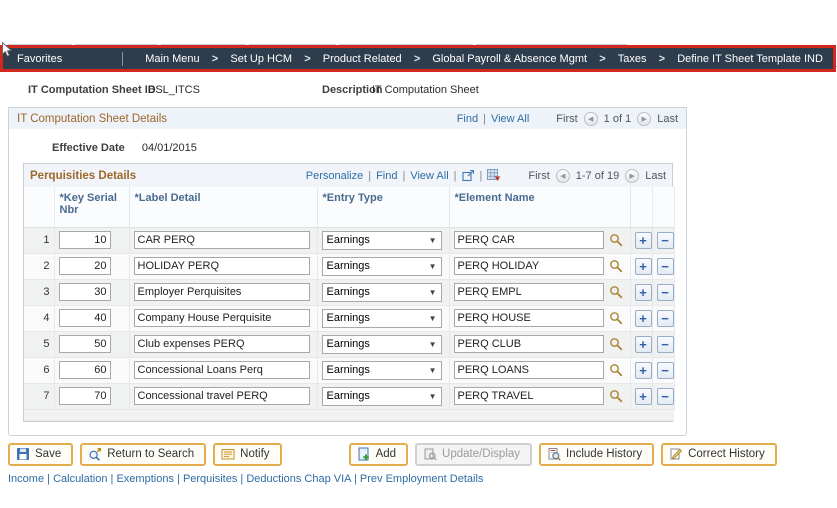 The width and height of the screenshot is (837, 508). What do you see at coordinates (26, 479) in the screenshot?
I see `footer-link-income: Income` at bounding box center [26, 479].